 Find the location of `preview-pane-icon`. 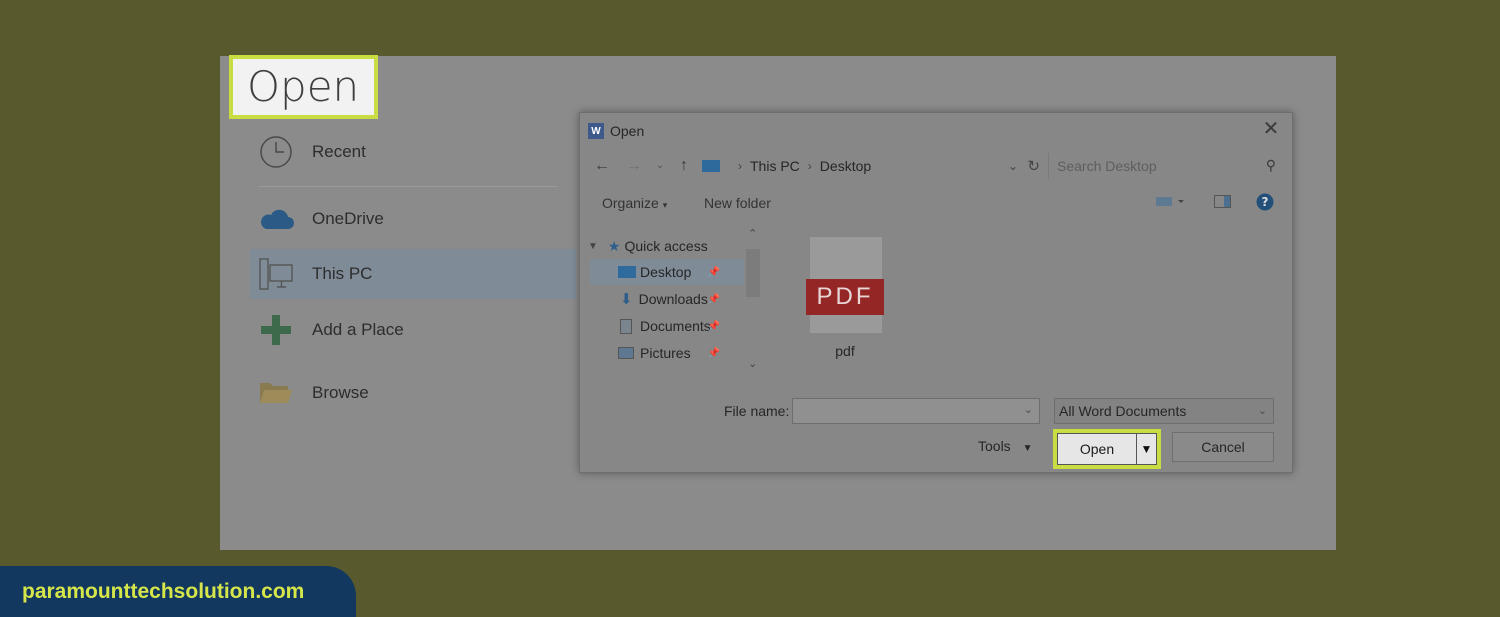

preview-pane-icon is located at coordinates (1223, 203).